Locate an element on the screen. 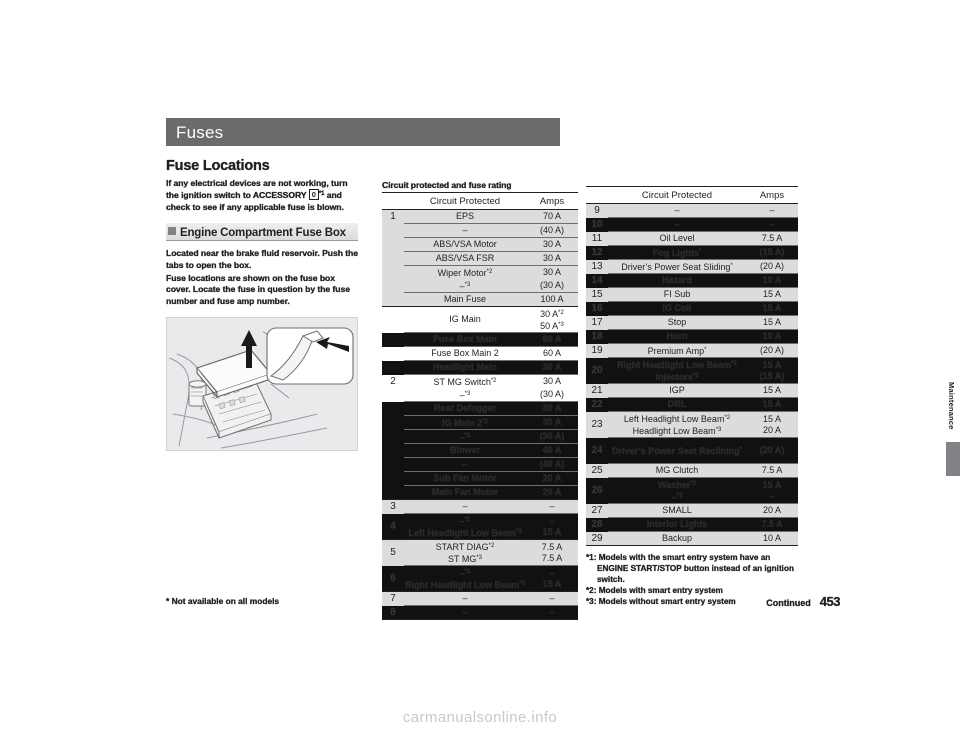  page-heading: Fuse Locations is located at coordinates (218, 166).